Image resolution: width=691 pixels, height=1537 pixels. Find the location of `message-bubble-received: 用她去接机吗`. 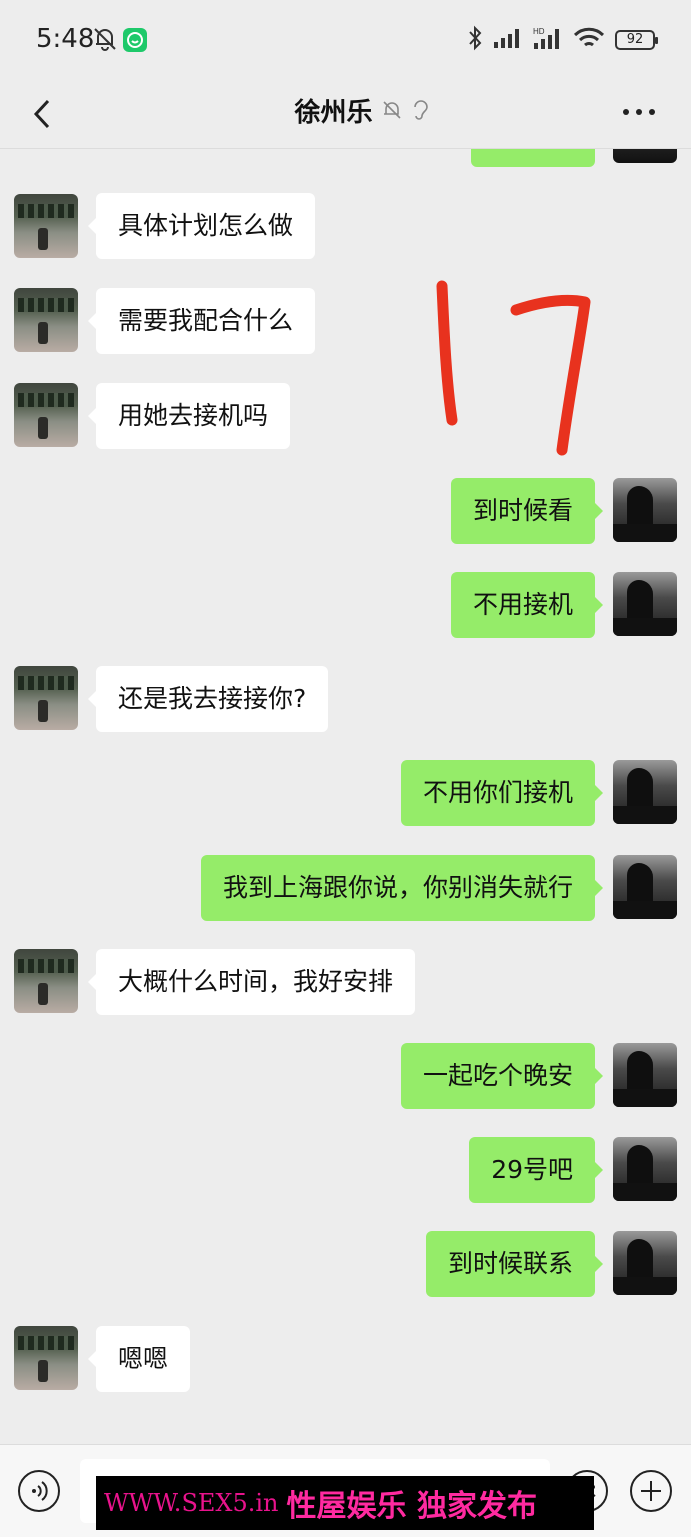

message-bubble-received: 用她去接机吗 is located at coordinates (189, 416).